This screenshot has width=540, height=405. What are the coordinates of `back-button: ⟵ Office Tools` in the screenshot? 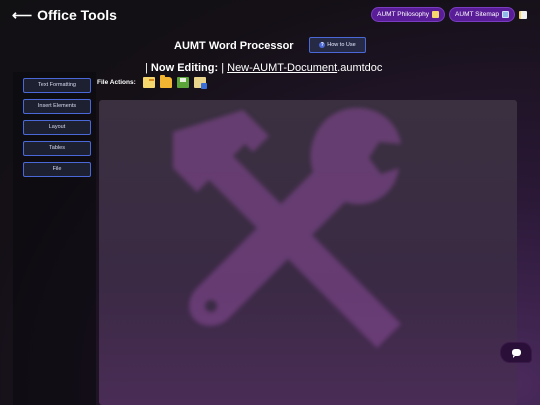 It's located at (64, 15).